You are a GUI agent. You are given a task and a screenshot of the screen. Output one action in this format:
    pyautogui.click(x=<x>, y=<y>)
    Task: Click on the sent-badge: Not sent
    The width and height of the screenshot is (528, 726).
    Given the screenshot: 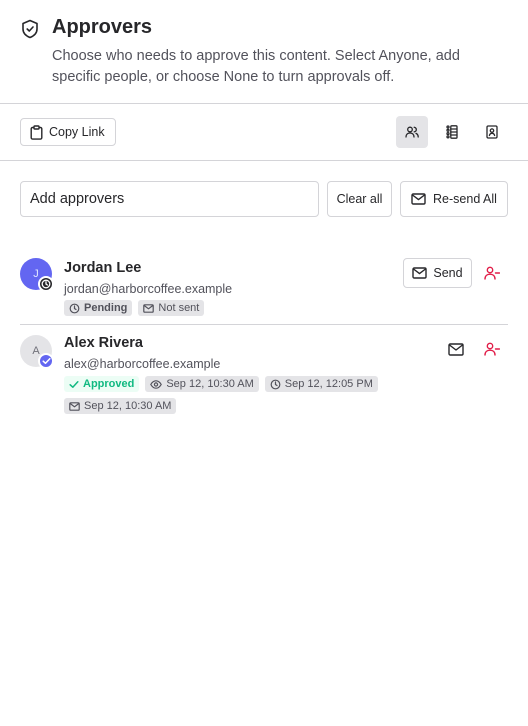 What is the action you would take?
    pyautogui.click(x=171, y=308)
    